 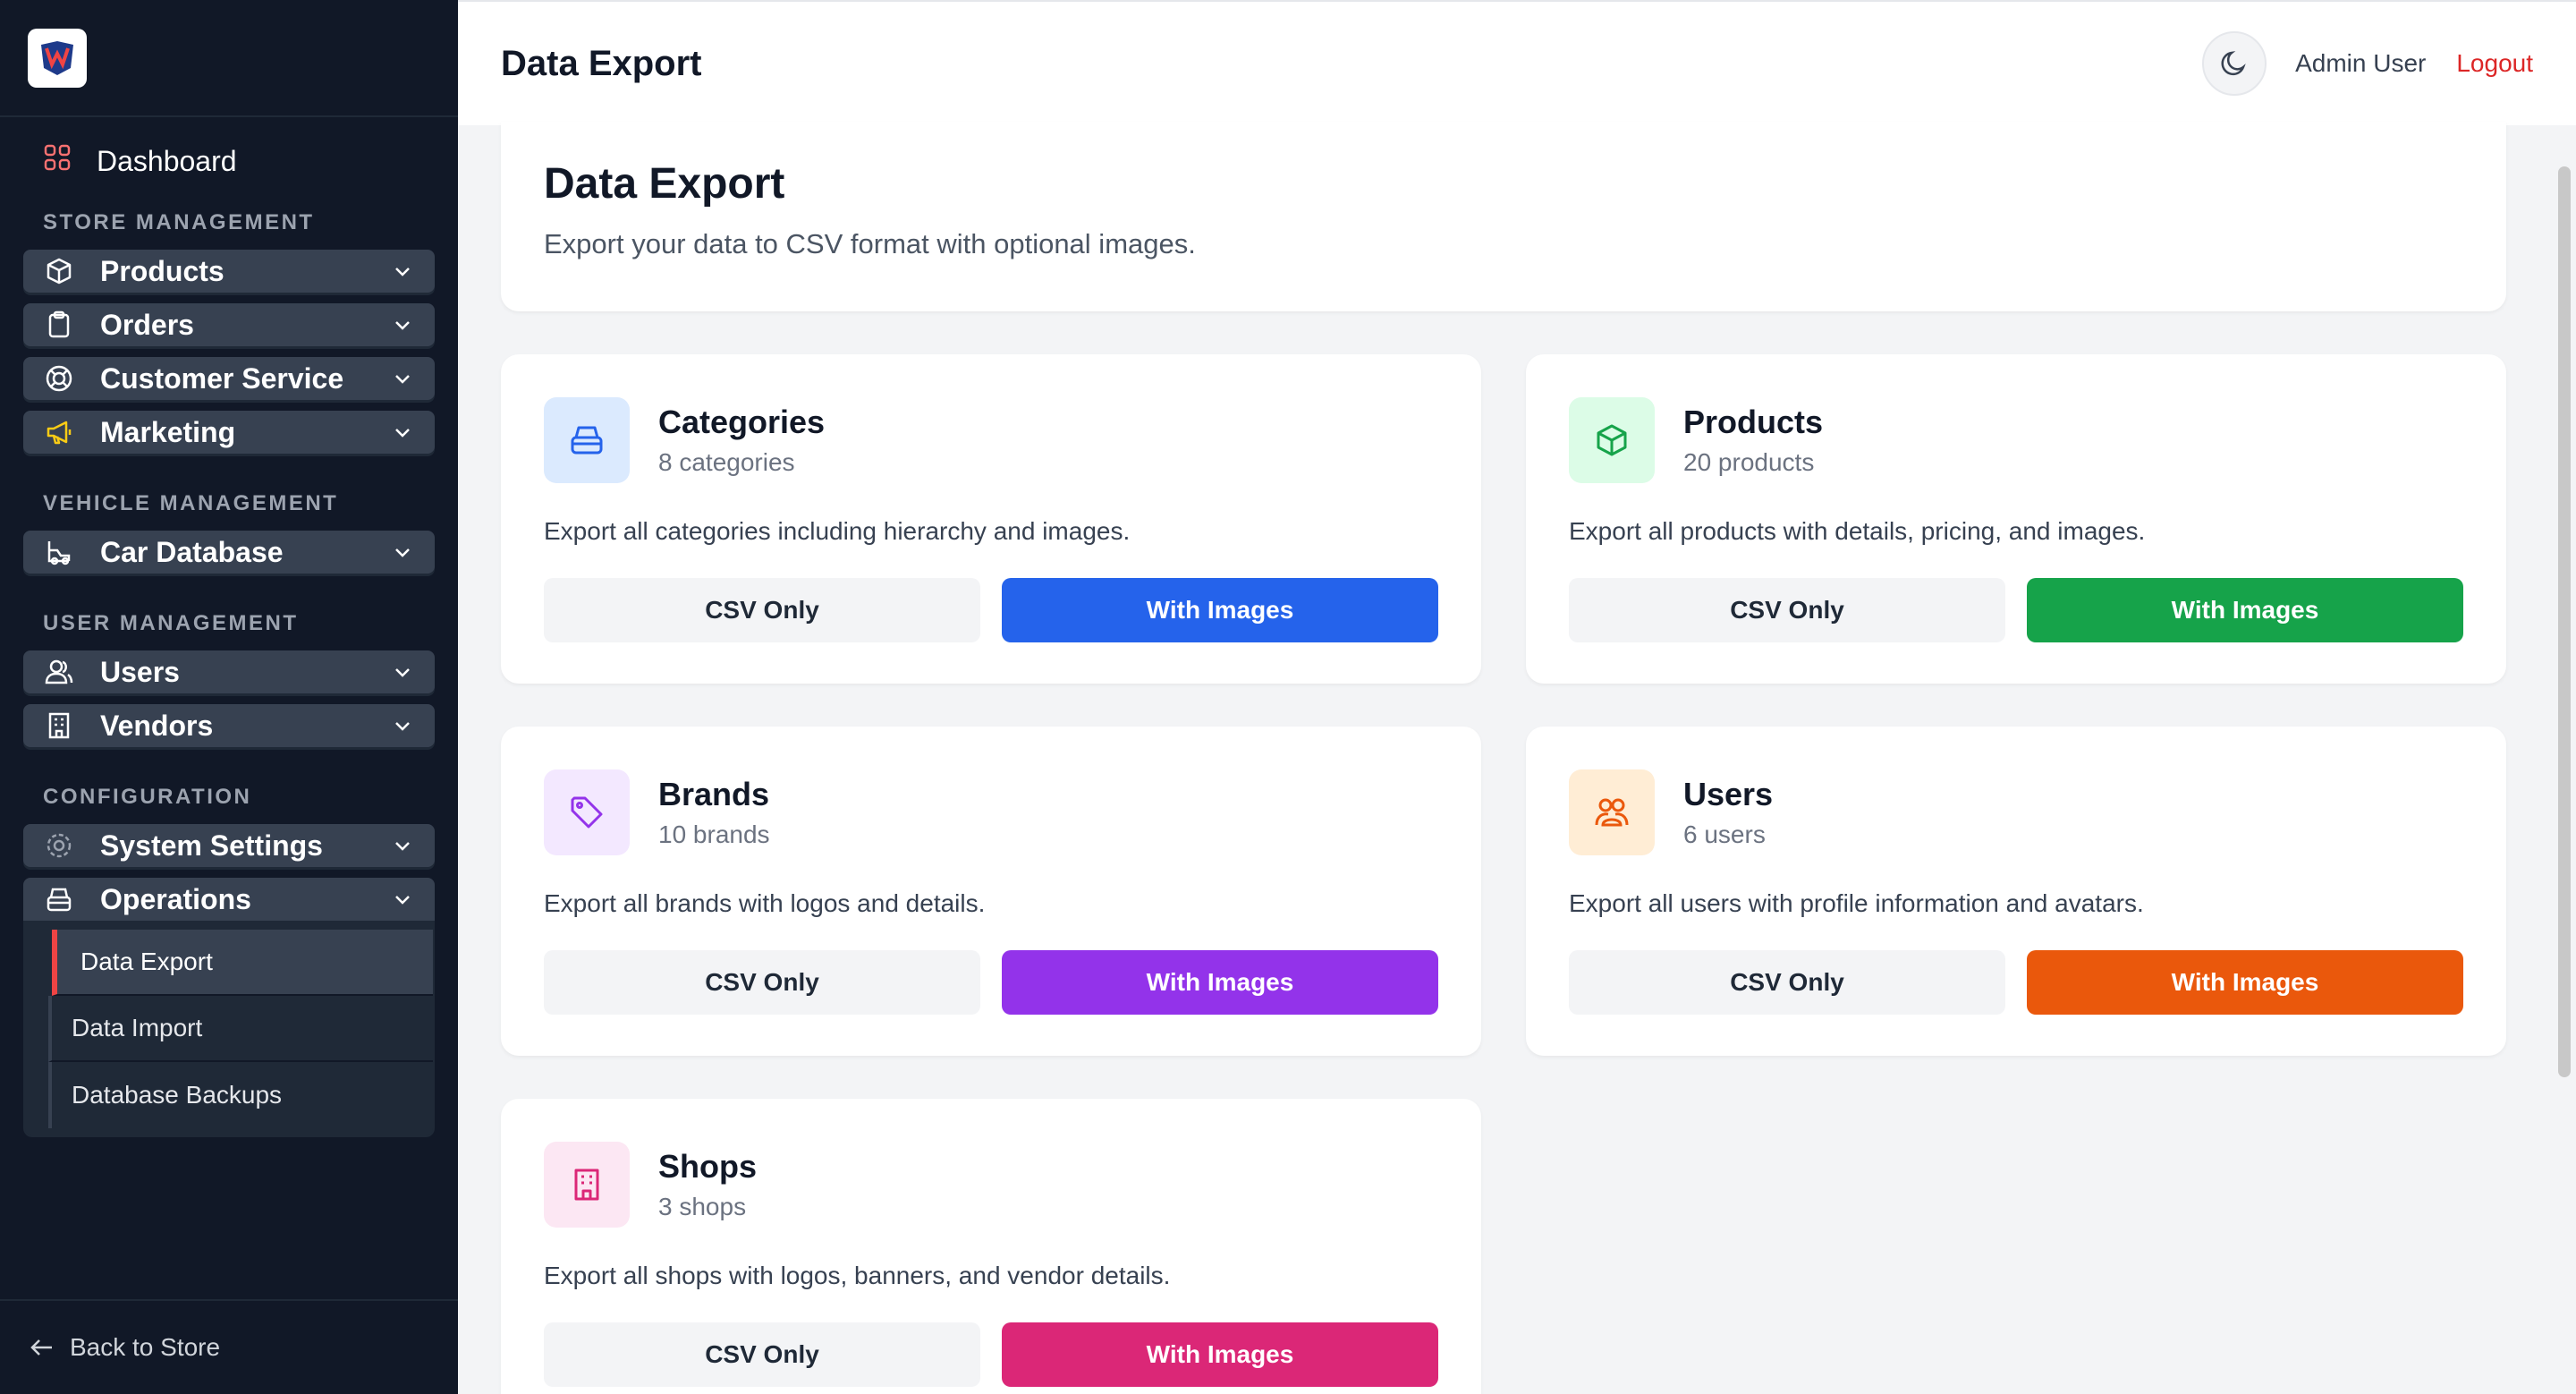 I want to click on box-icon, so click(x=62, y=271).